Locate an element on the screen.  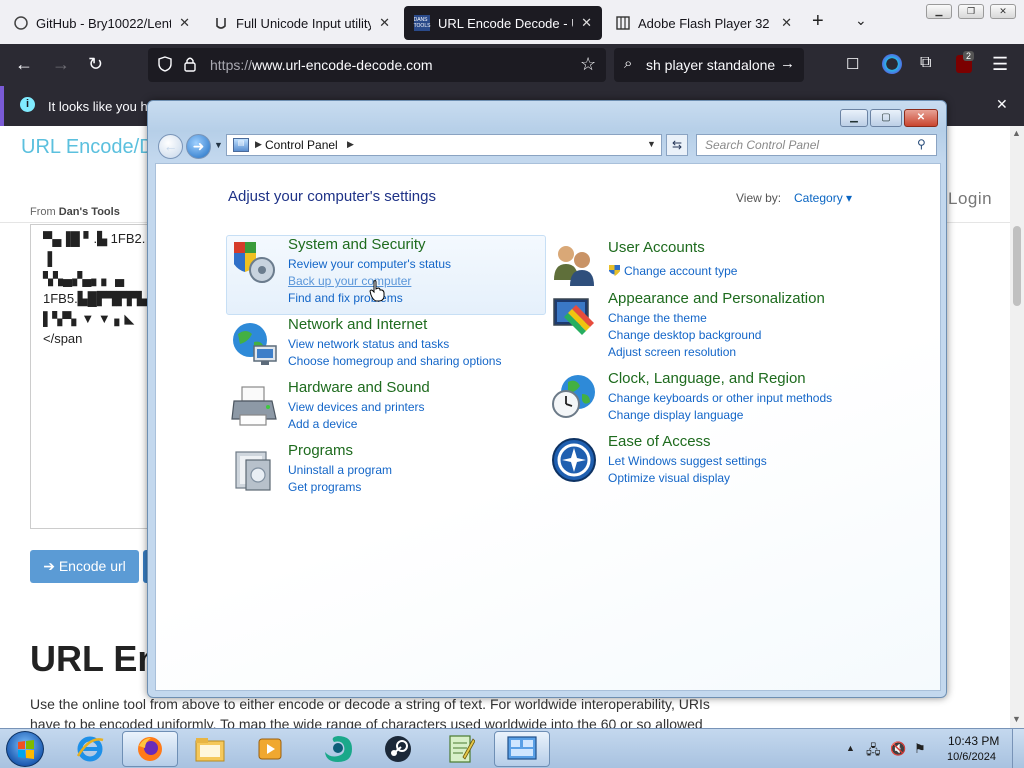
search-box: ⚲ is located at coordinates (816, 145).